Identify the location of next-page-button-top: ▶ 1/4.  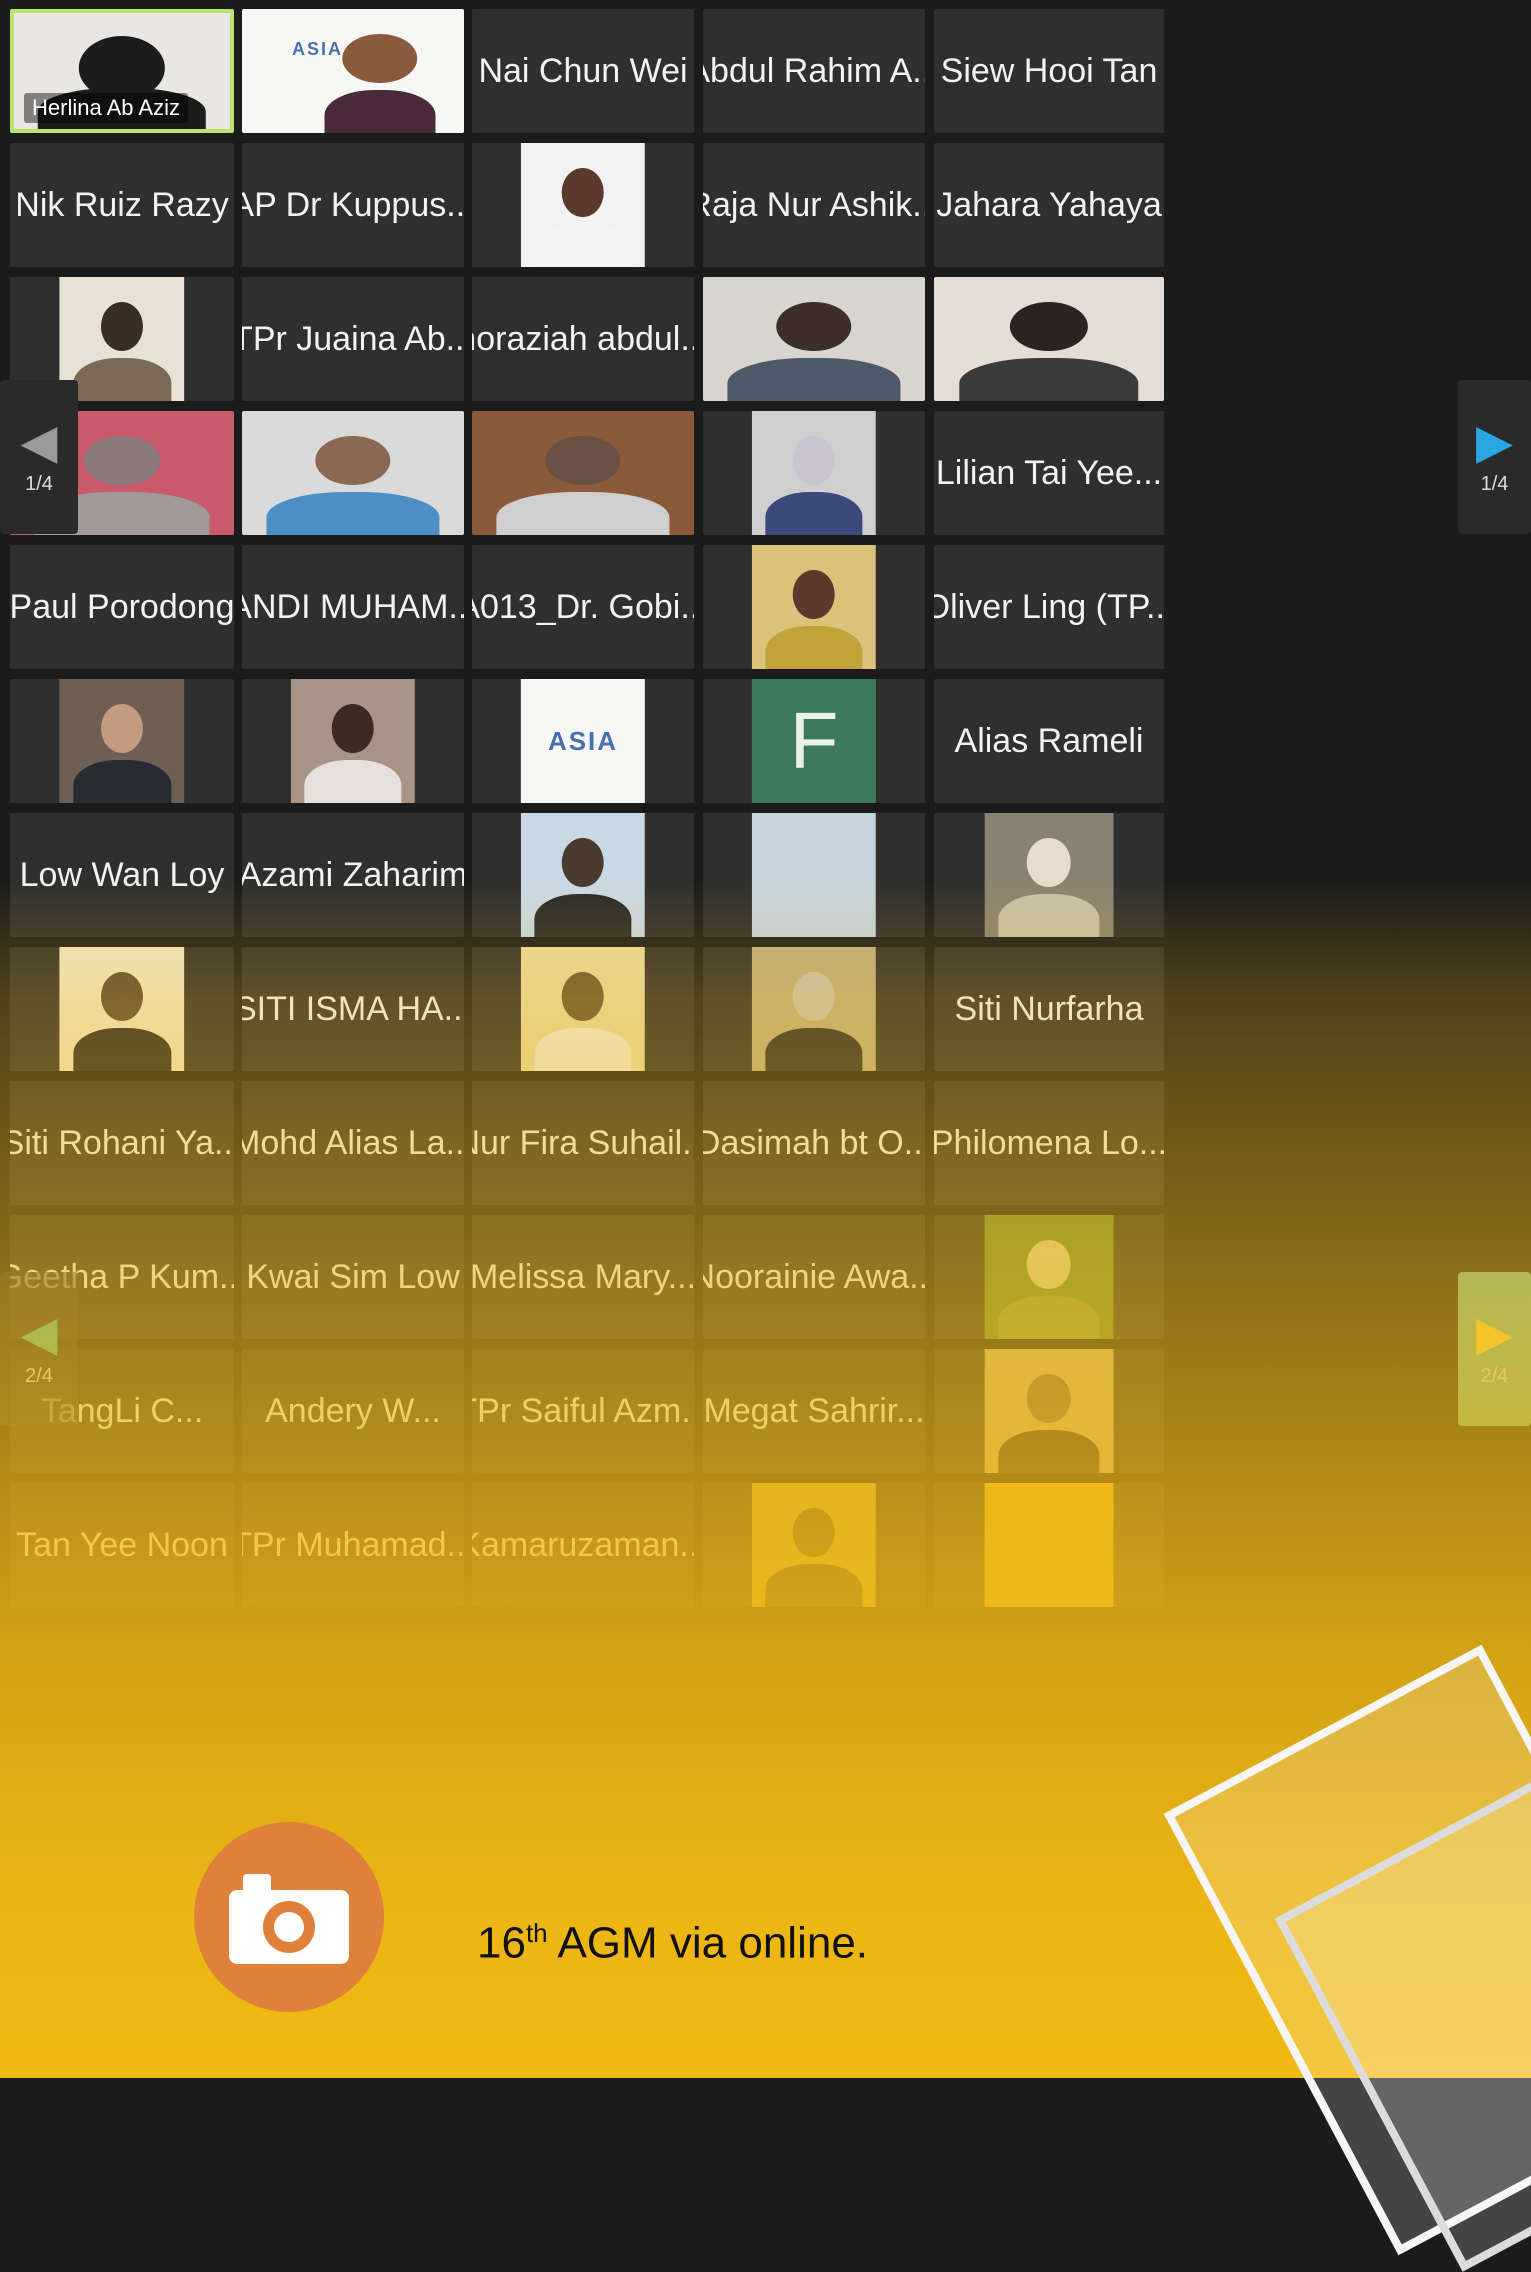
(1494, 457).